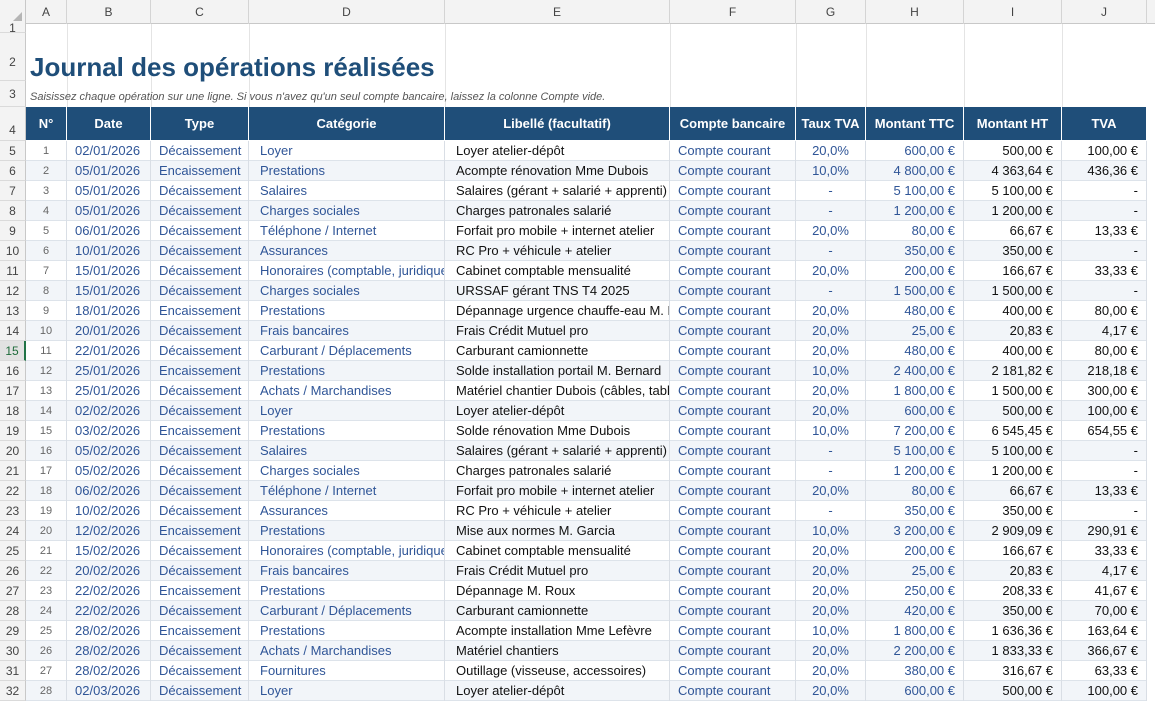 Image resolution: width=1155 pixels, height=705 pixels. Describe the element at coordinates (1013, 671) in the screenshot. I see `amount-ht-cell: 316,67 €` at that location.